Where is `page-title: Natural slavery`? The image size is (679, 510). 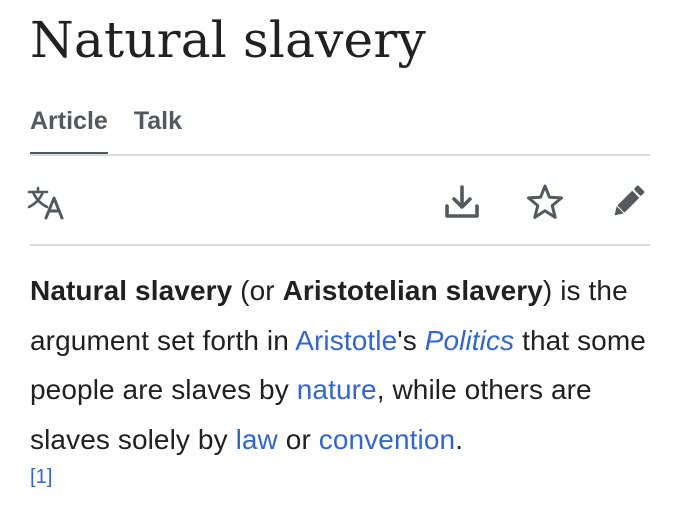
page-title: Natural slavery is located at coordinates (228, 40).